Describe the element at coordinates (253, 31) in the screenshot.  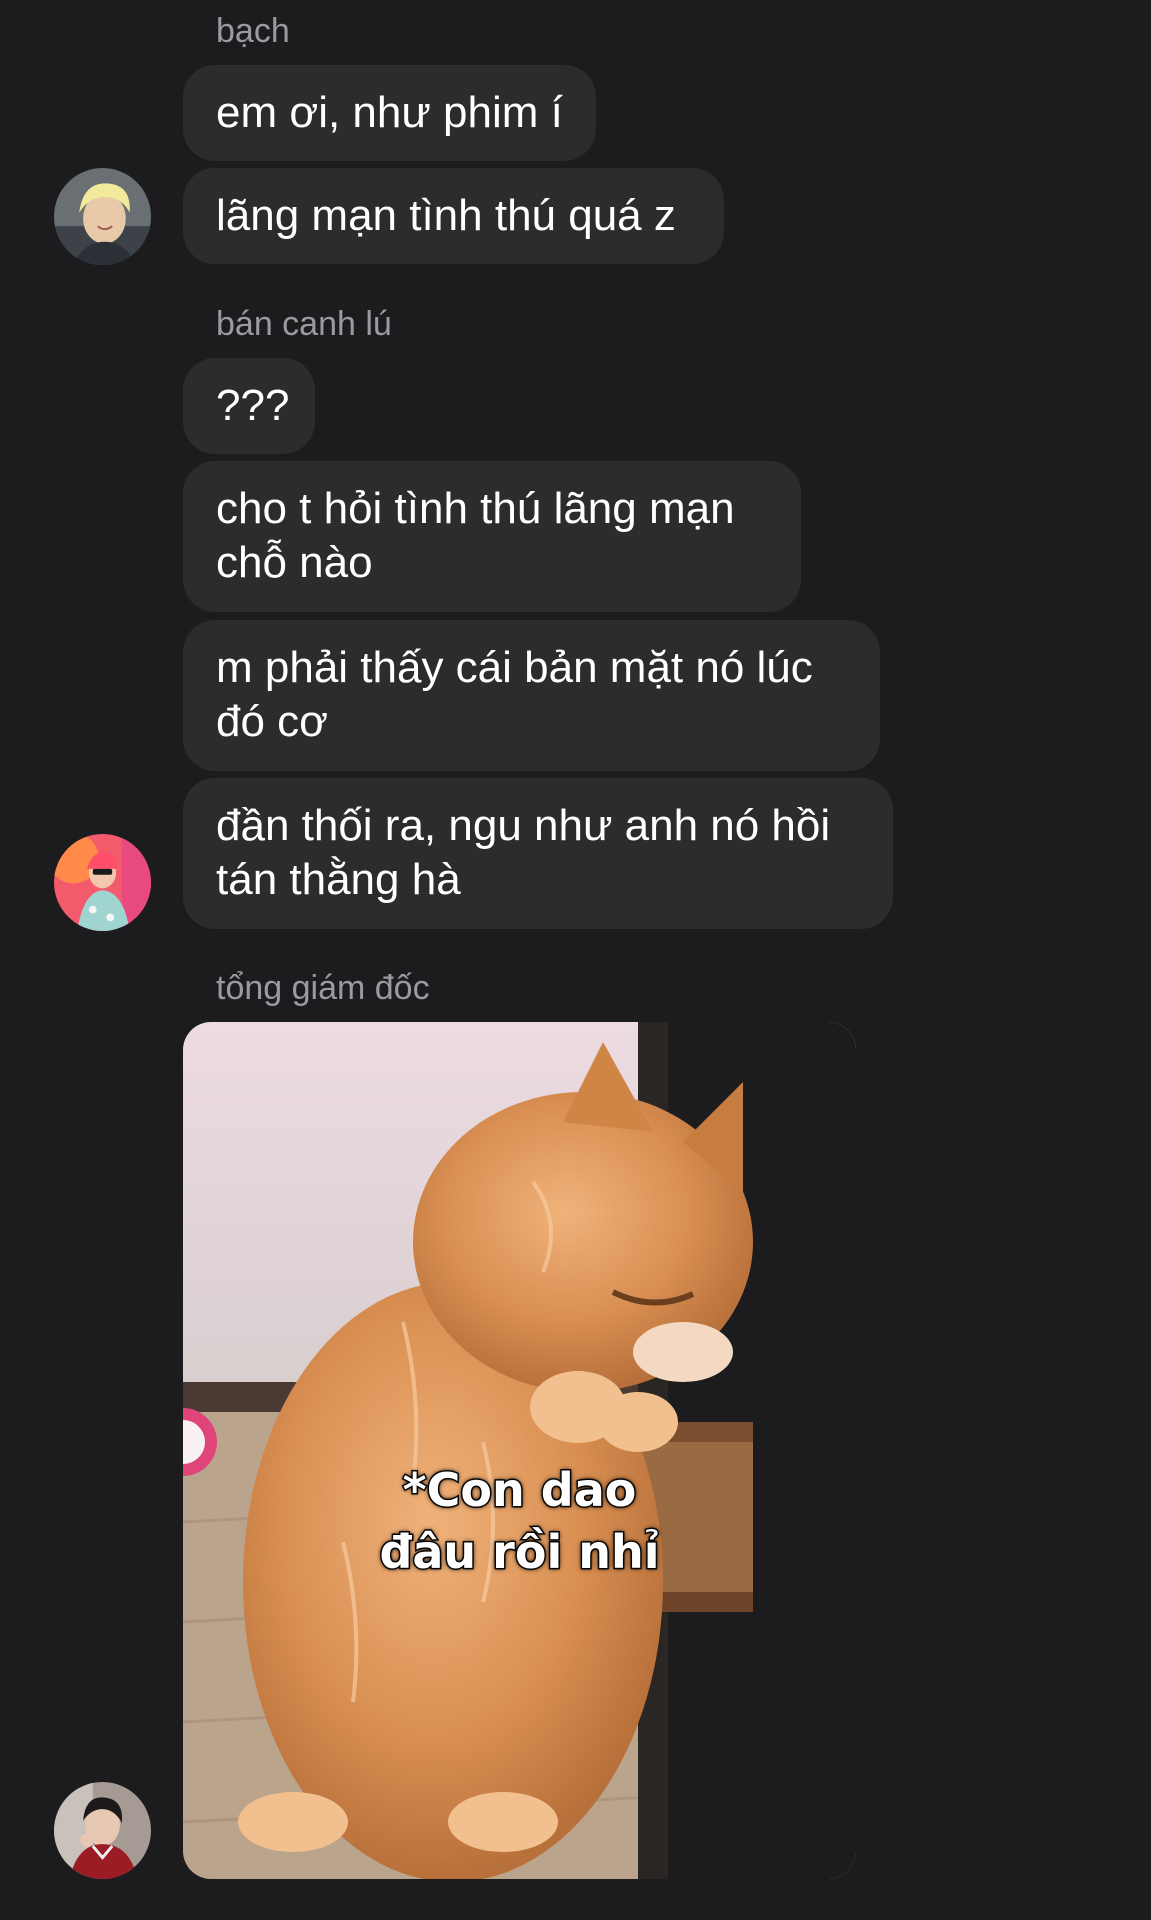
I see `sender-name: bạch` at that location.